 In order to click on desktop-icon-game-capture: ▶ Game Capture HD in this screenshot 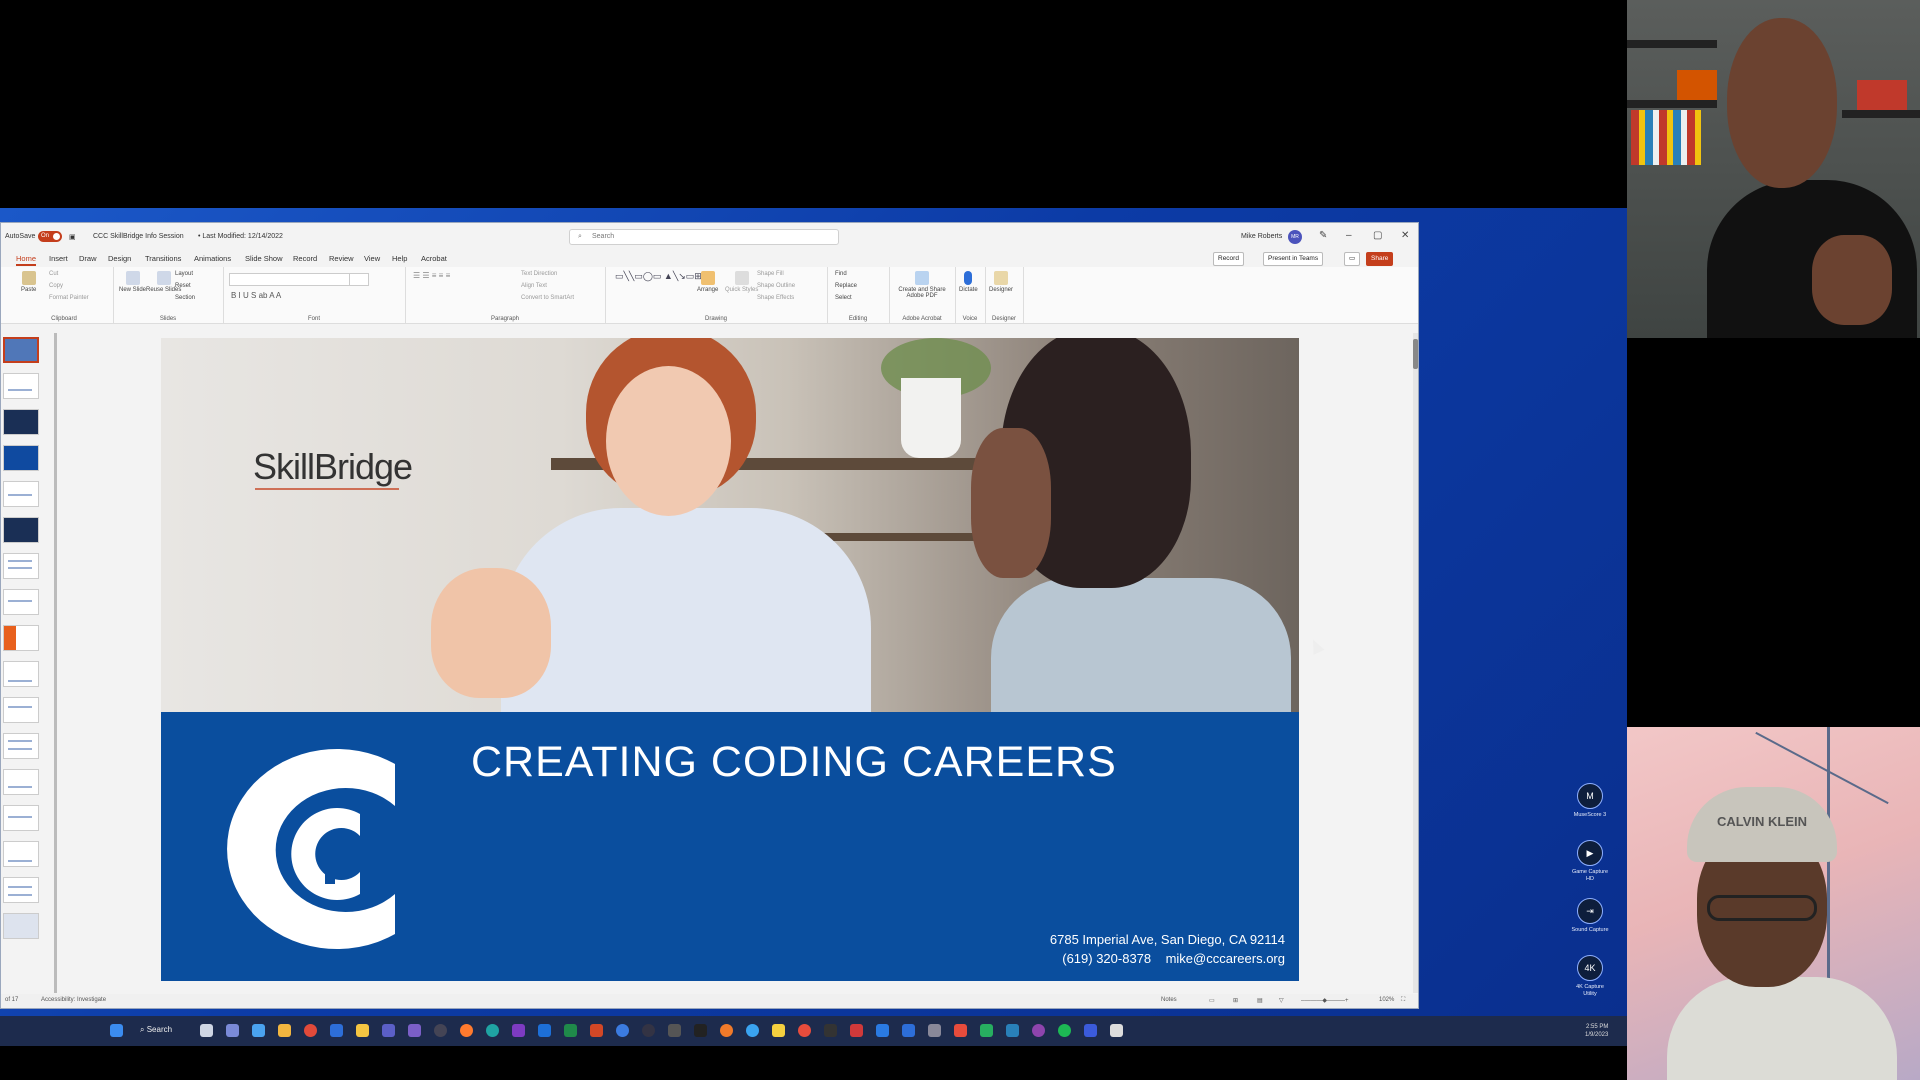, I will do `click(1590, 861)`.